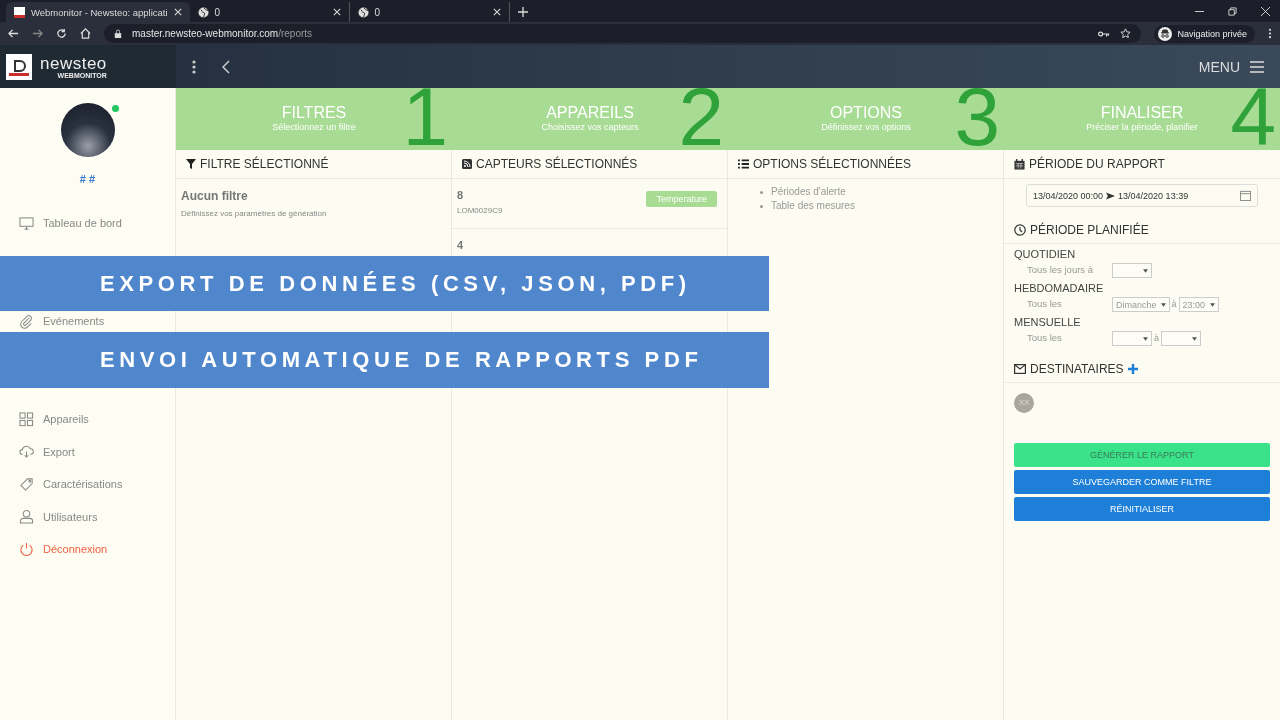 Image resolution: width=1280 pixels, height=720 pixels. I want to click on dropdown: Dimanche, so click(1141, 304).